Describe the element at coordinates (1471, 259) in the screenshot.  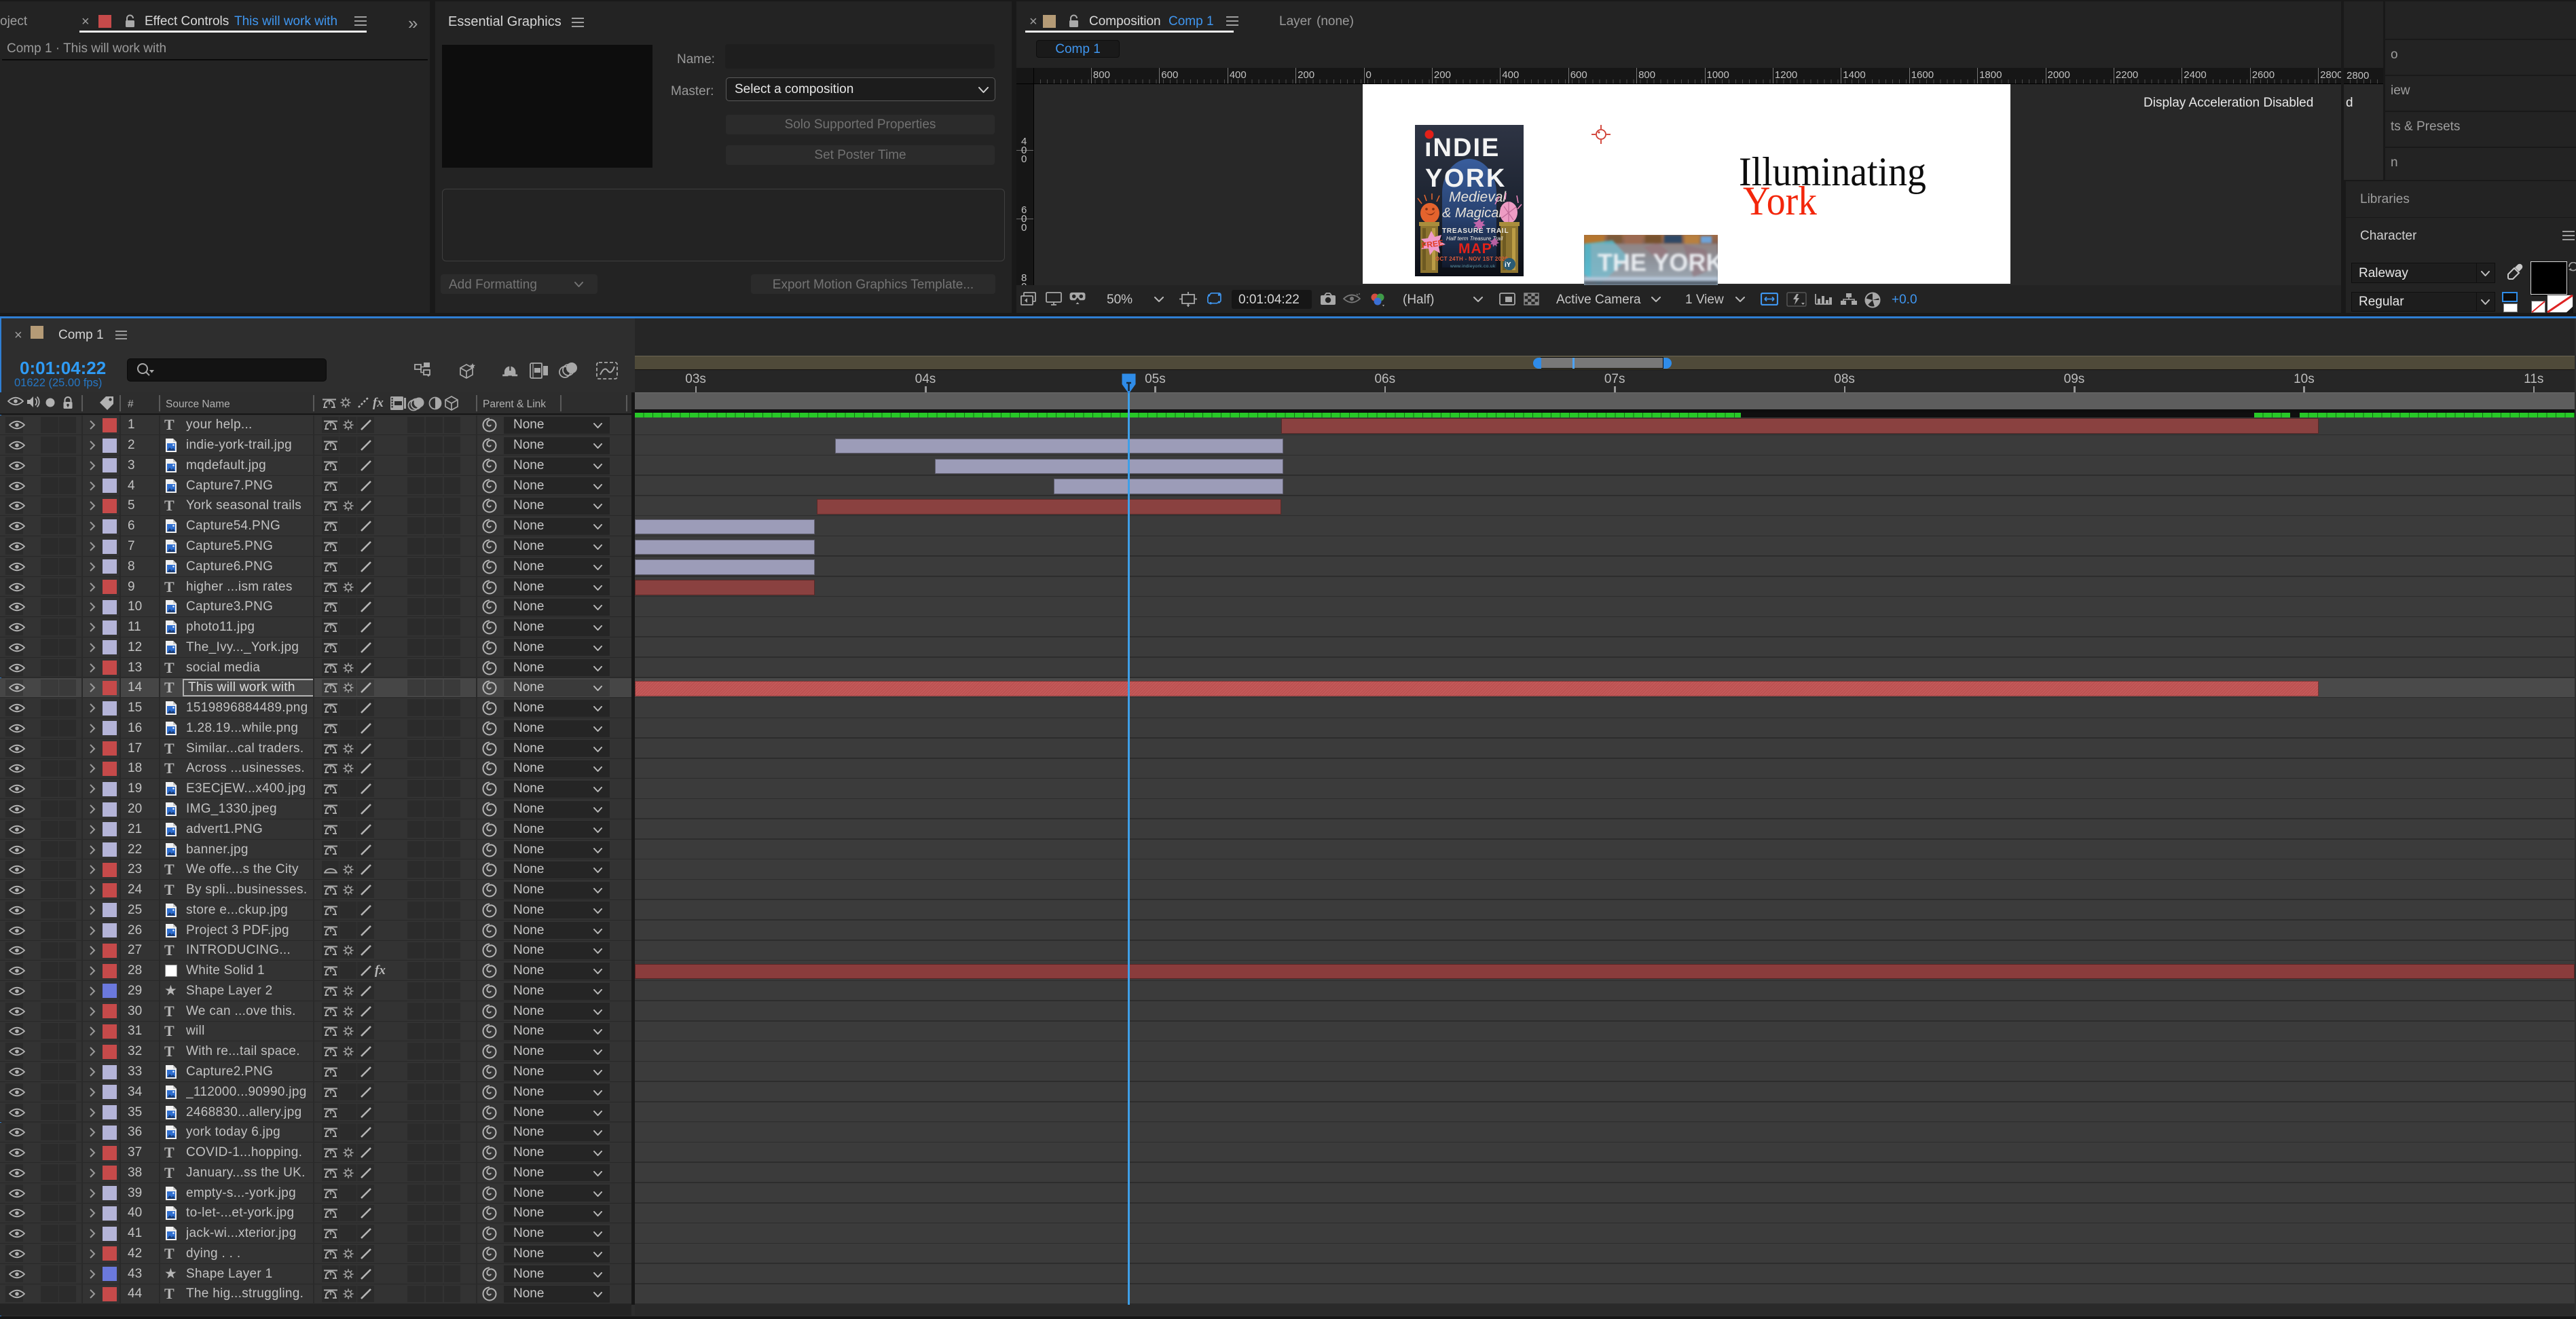
I see `svg-text: OCT 24TH - NOV 1ST 2020` at that location.